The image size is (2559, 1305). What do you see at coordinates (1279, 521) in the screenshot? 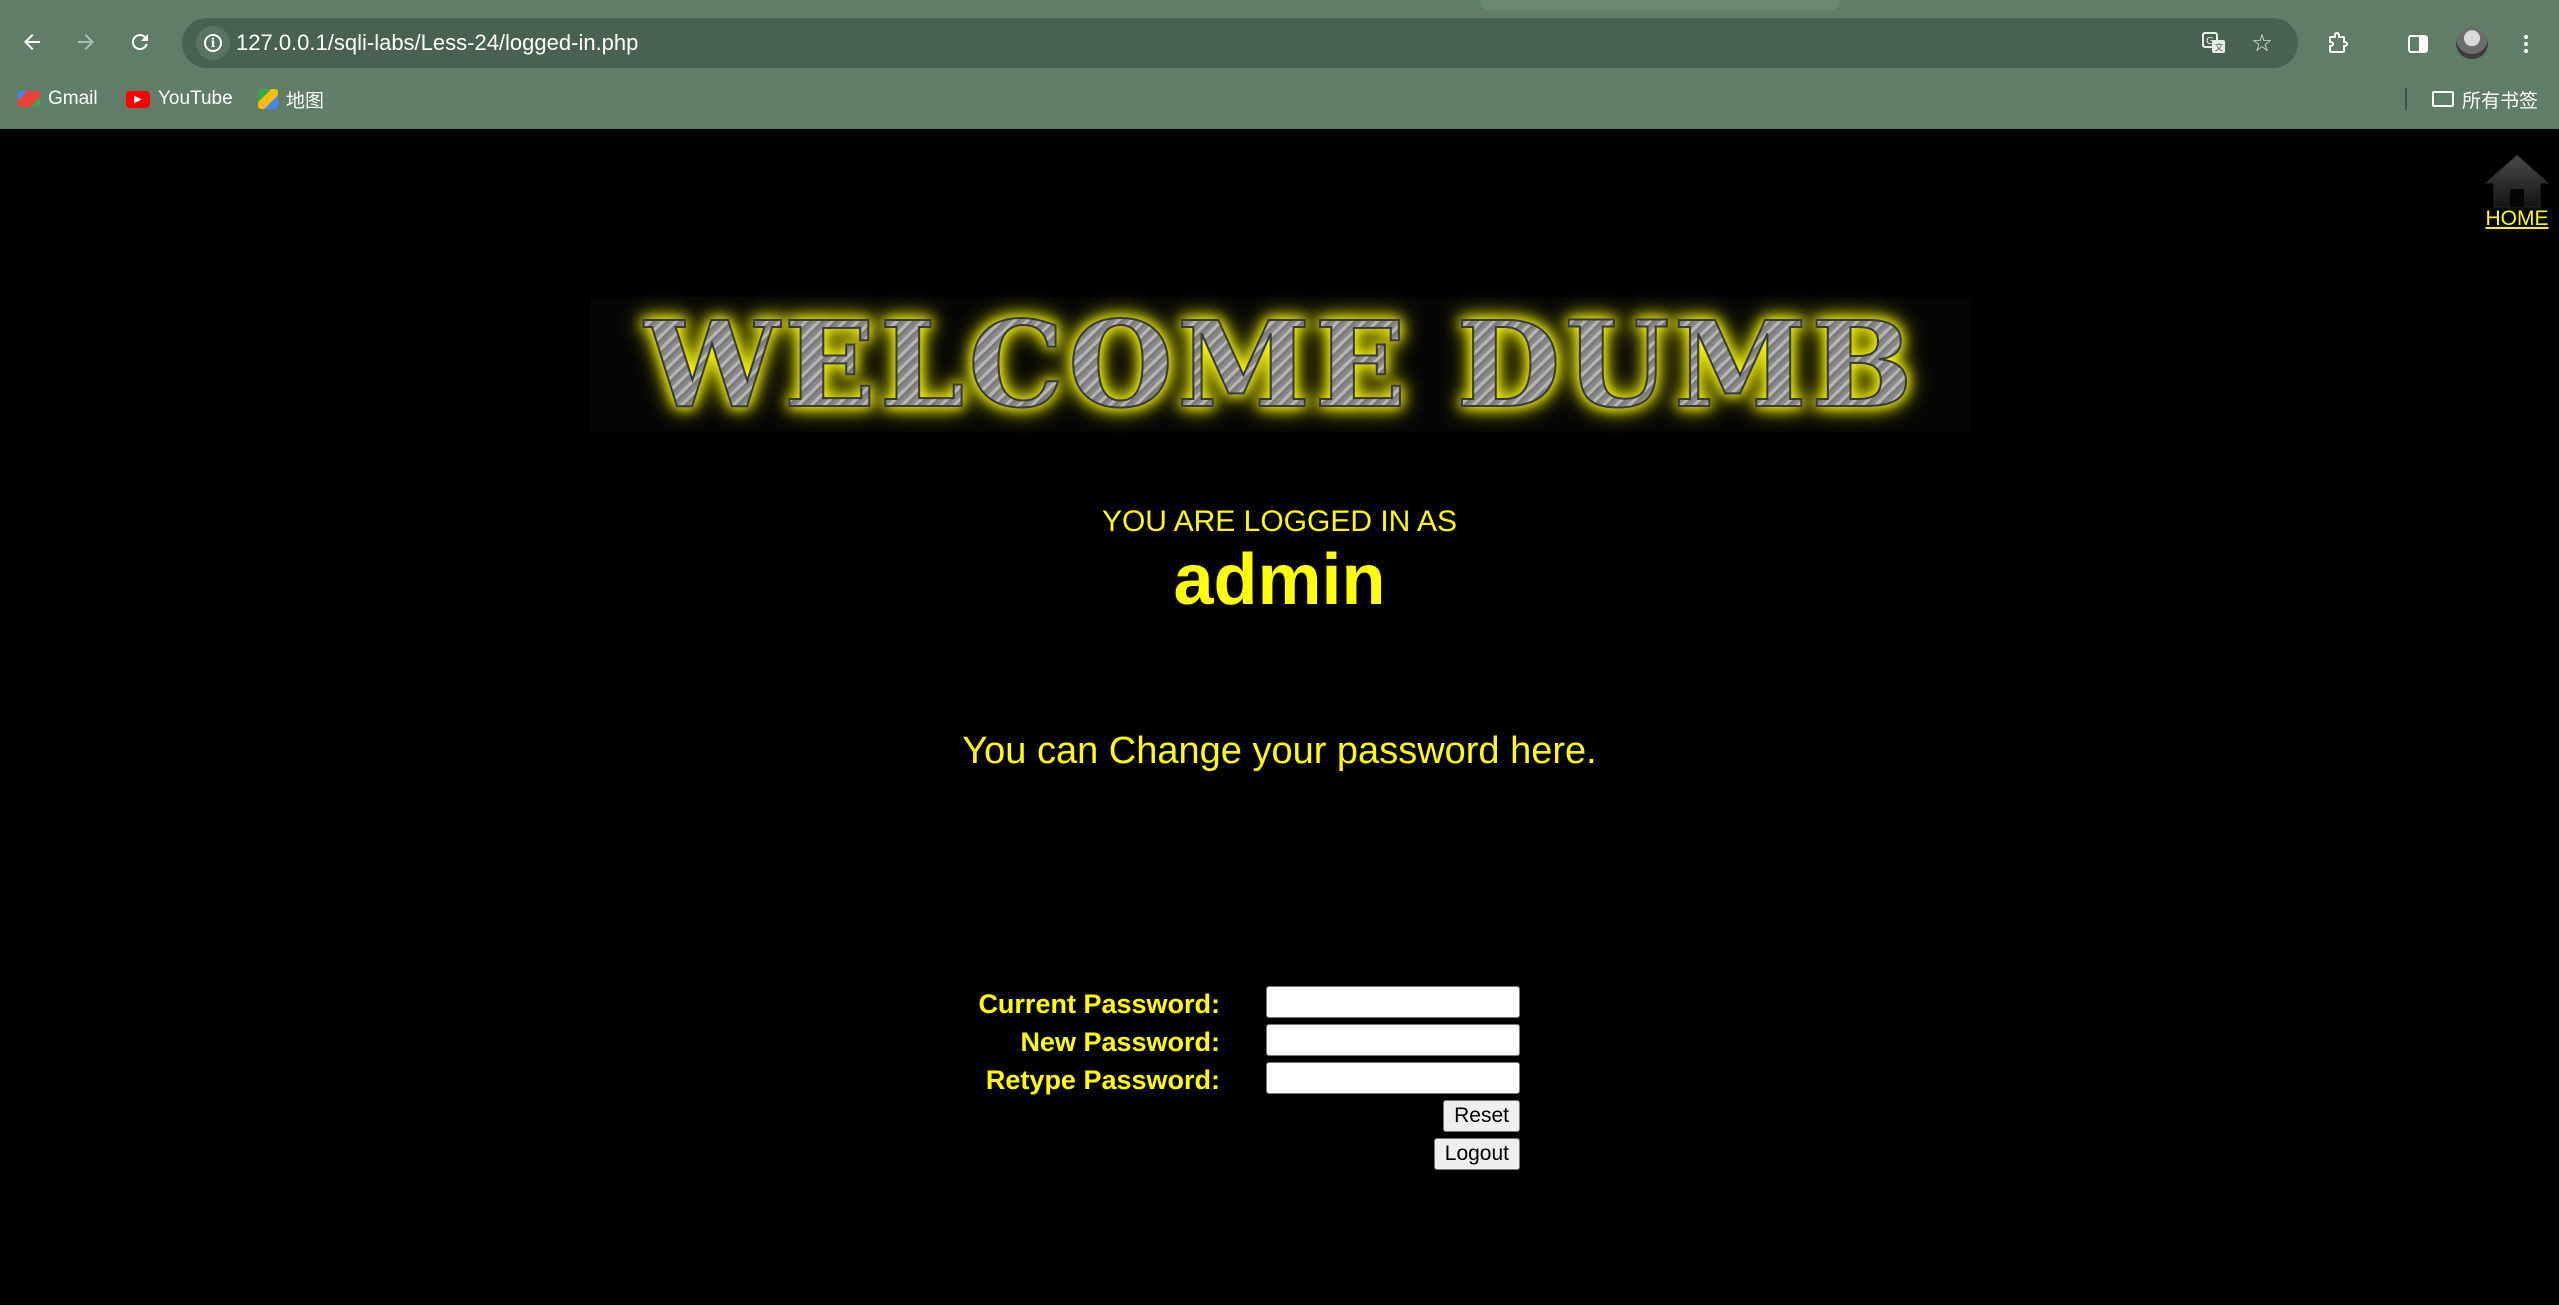
I see `logged-in-label: YOU ARE LOGGED IN AS` at bounding box center [1279, 521].